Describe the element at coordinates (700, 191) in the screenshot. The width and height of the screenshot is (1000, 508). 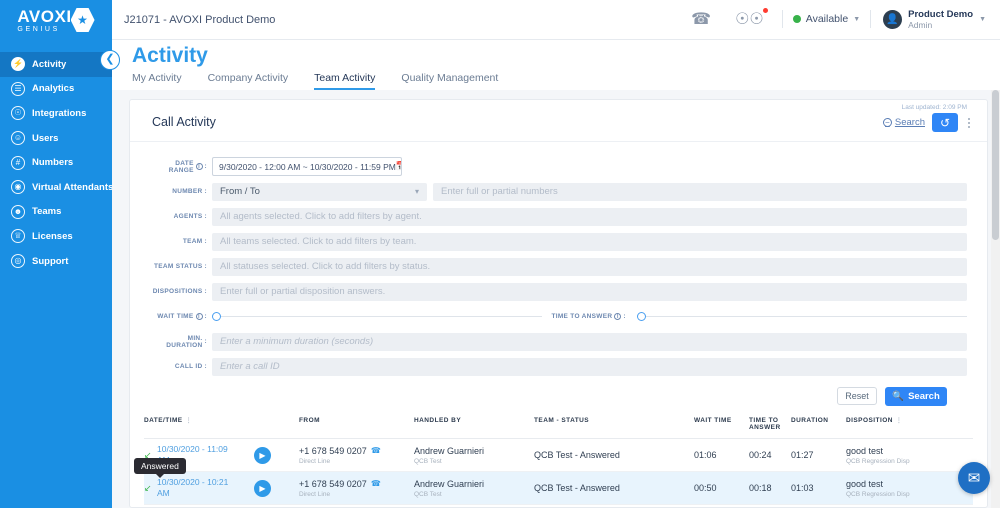
I see `number-input: Enter full or partial numbers` at that location.